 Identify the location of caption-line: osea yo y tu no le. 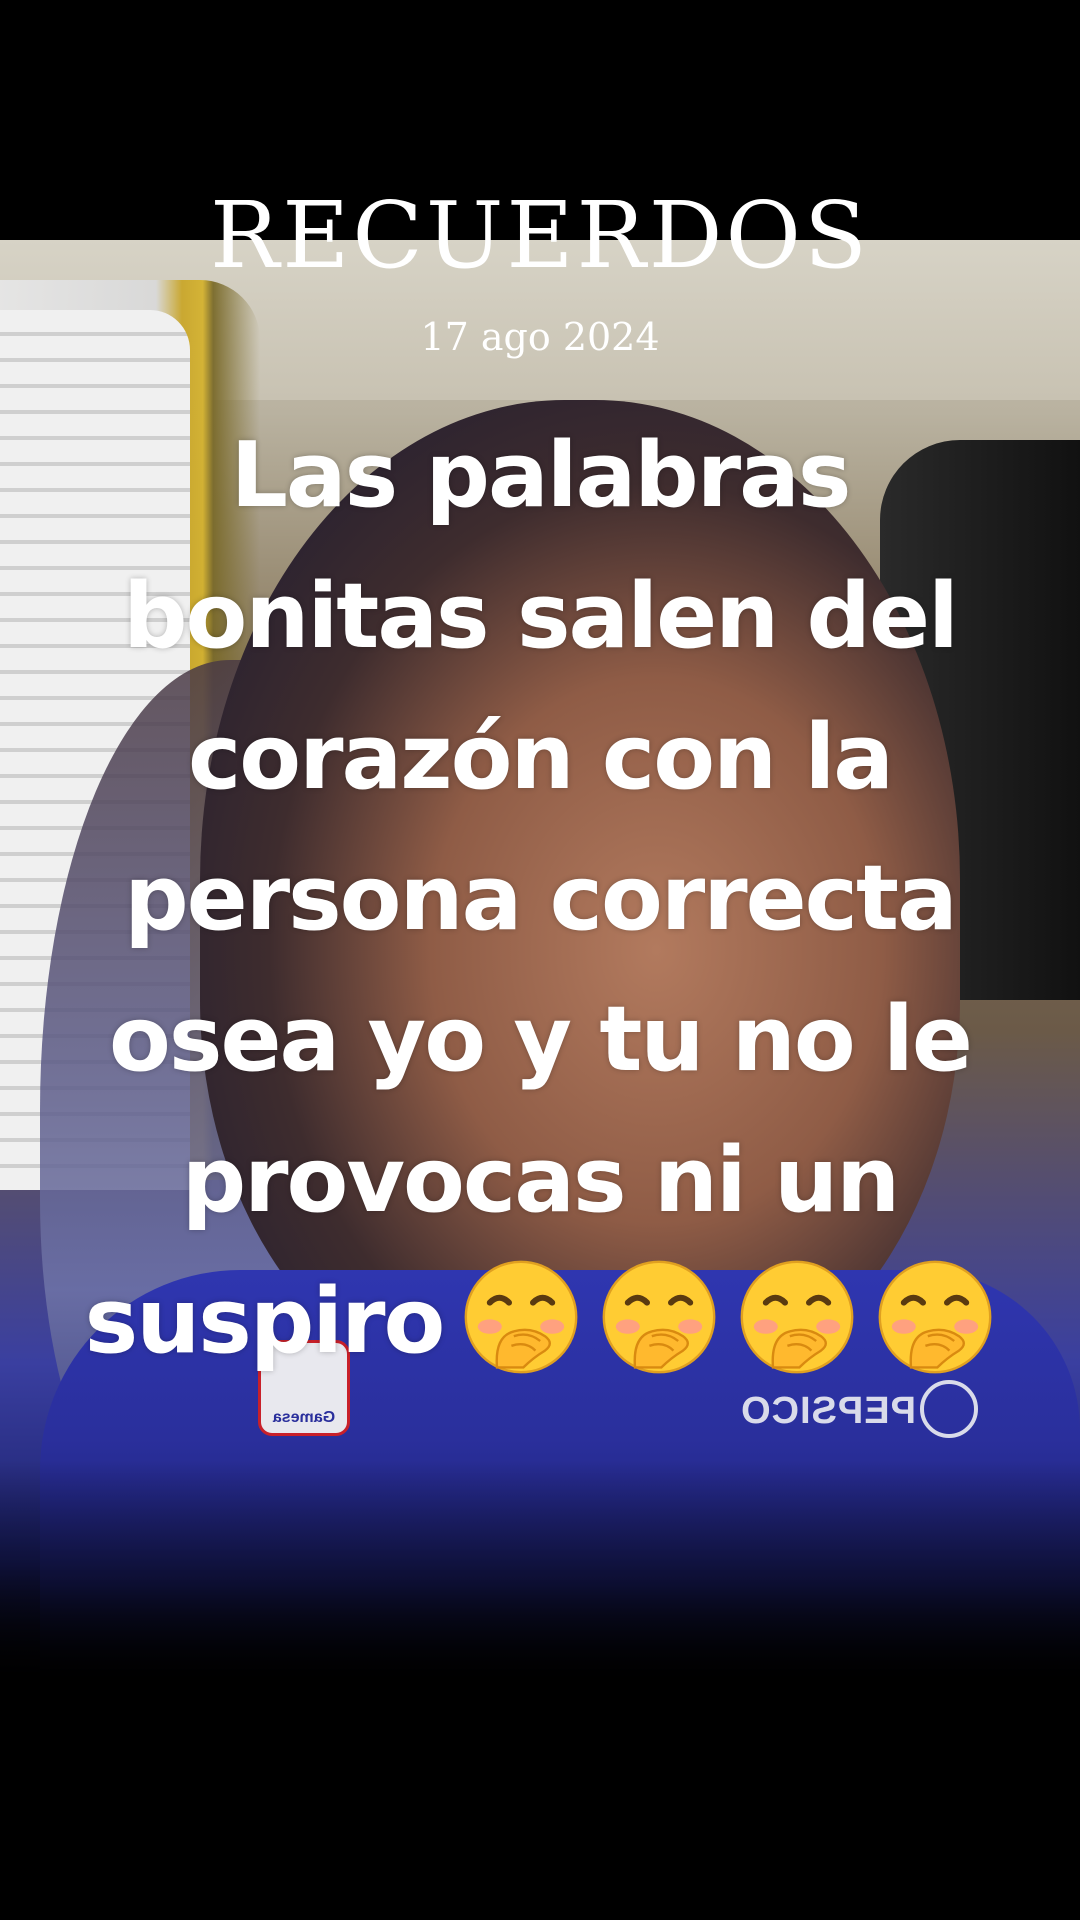
(541, 1039).